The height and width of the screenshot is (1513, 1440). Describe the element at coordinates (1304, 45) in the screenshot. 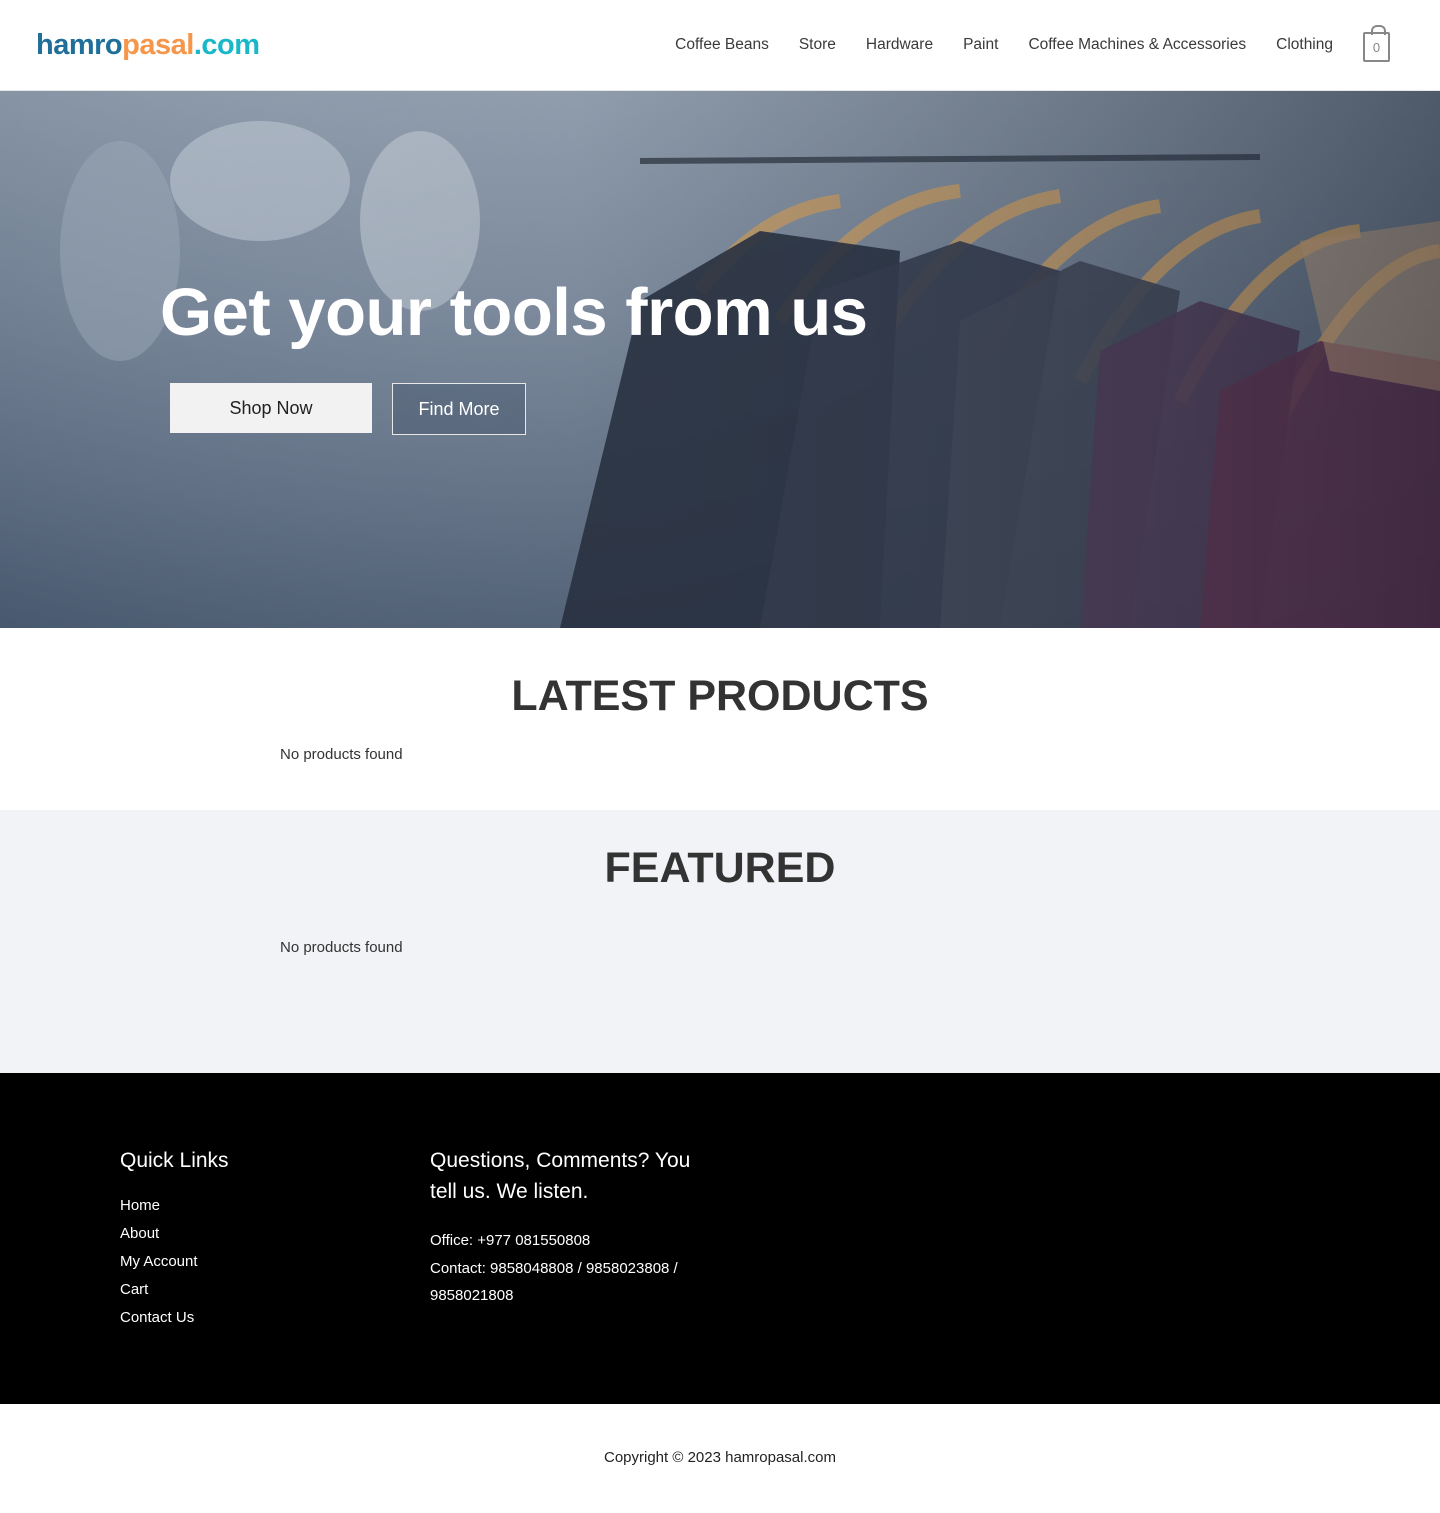

I see `nav-item-clothing: Clothing` at that location.